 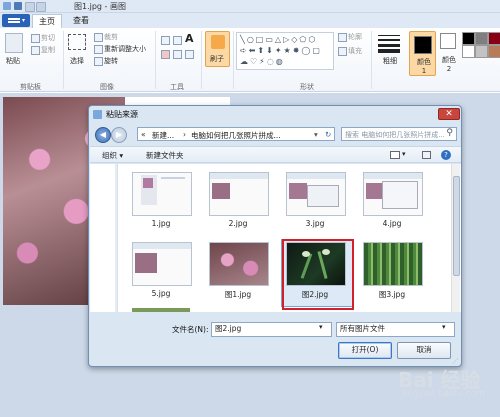 I want to click on address-bar: « 新建... › 电脑如何把几张照片拼成... ▾ ↻, so click(x=236, y=134).